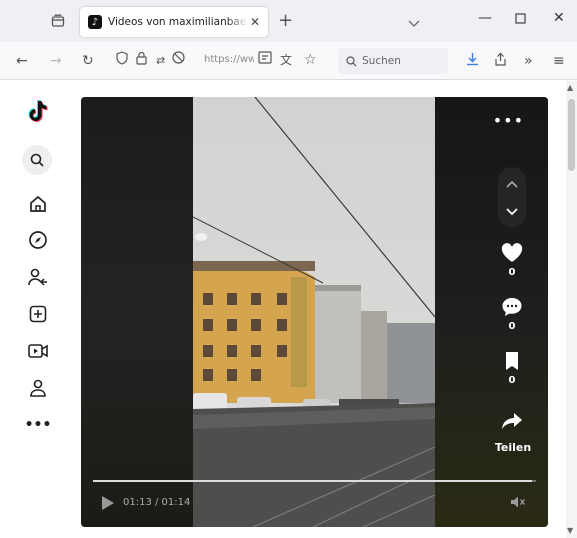 This screenshot has width=577, height=538. I want to click on page-scrollbar: ▲ ▼, so click(571, 309).